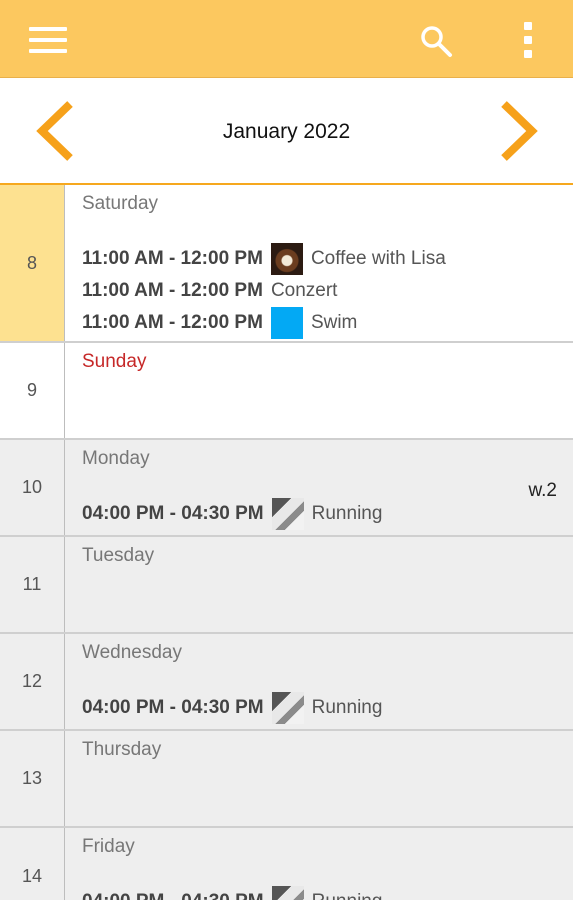  Describe the element at coordinates (32, 584) in the screenshot. I see `day-number: 11` at that location.